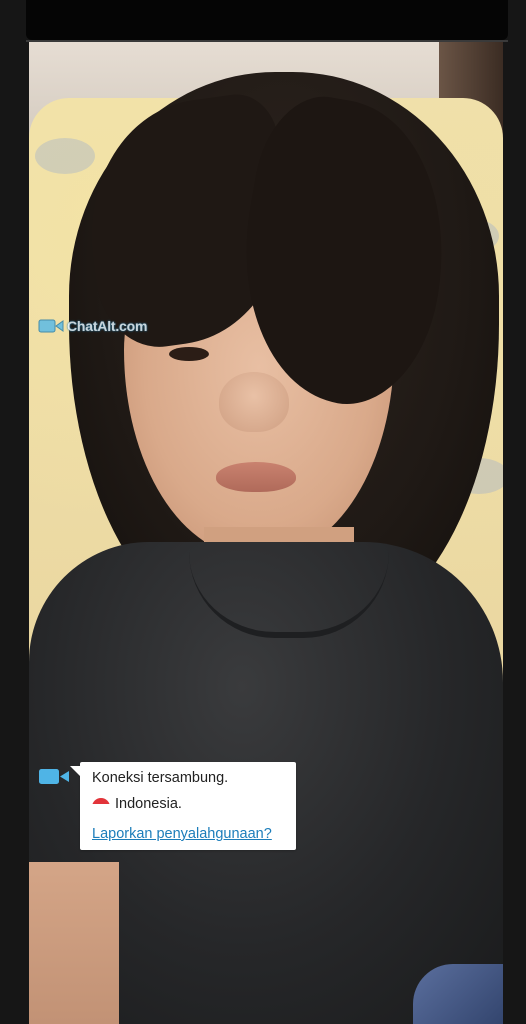 This screenshot has width=526, height=1024. What do you see at coordinates (256, 477) in the screenshot?
I see `person-mouth` at bounding box center [256, 477].